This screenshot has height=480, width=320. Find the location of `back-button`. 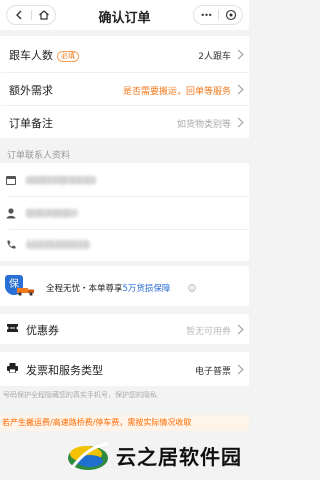

back-button is located at coordinates (19, 15).